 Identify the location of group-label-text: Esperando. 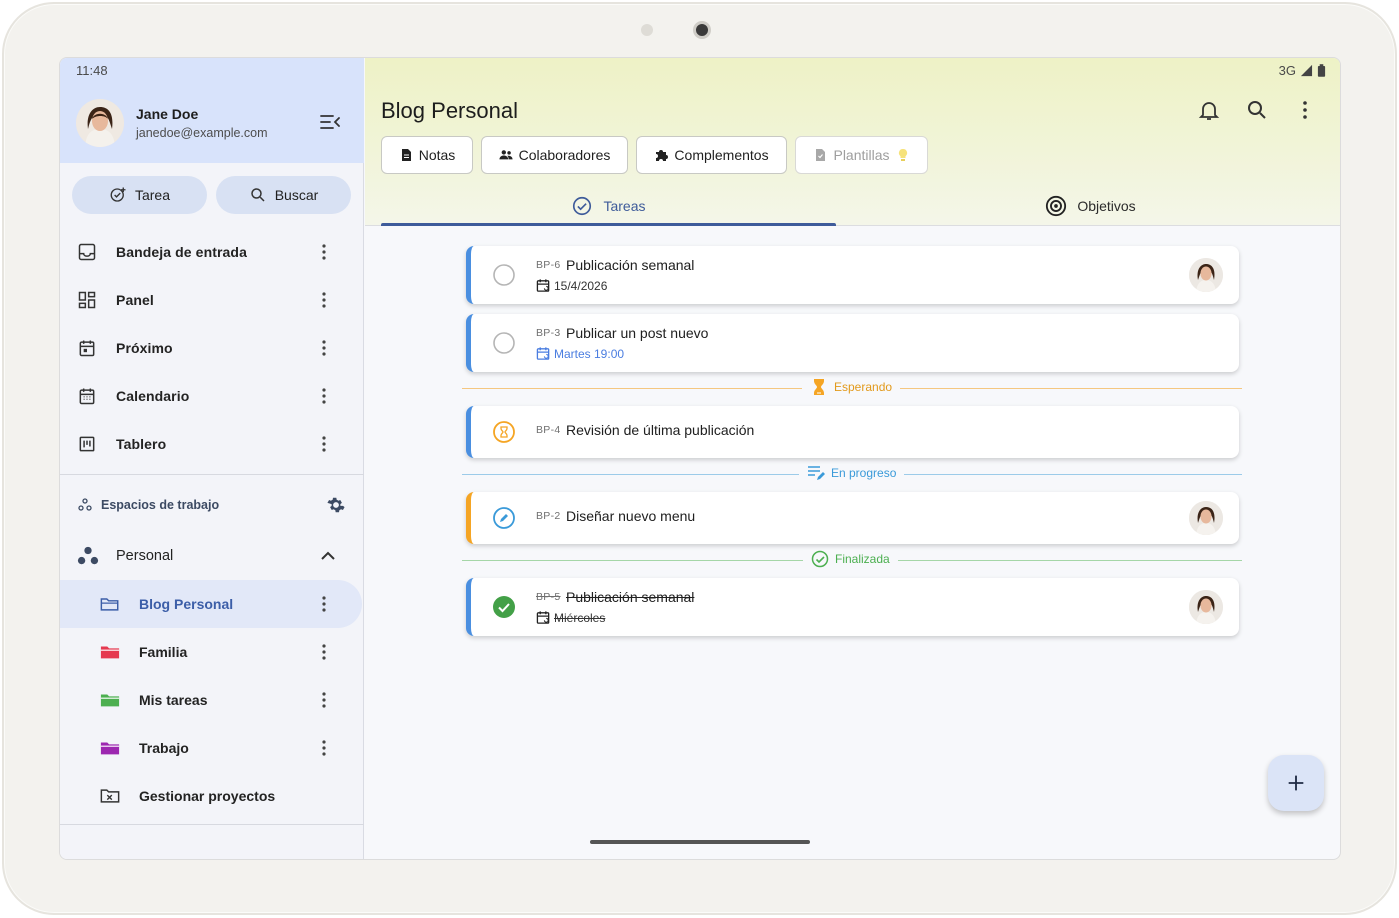
(863, 387).